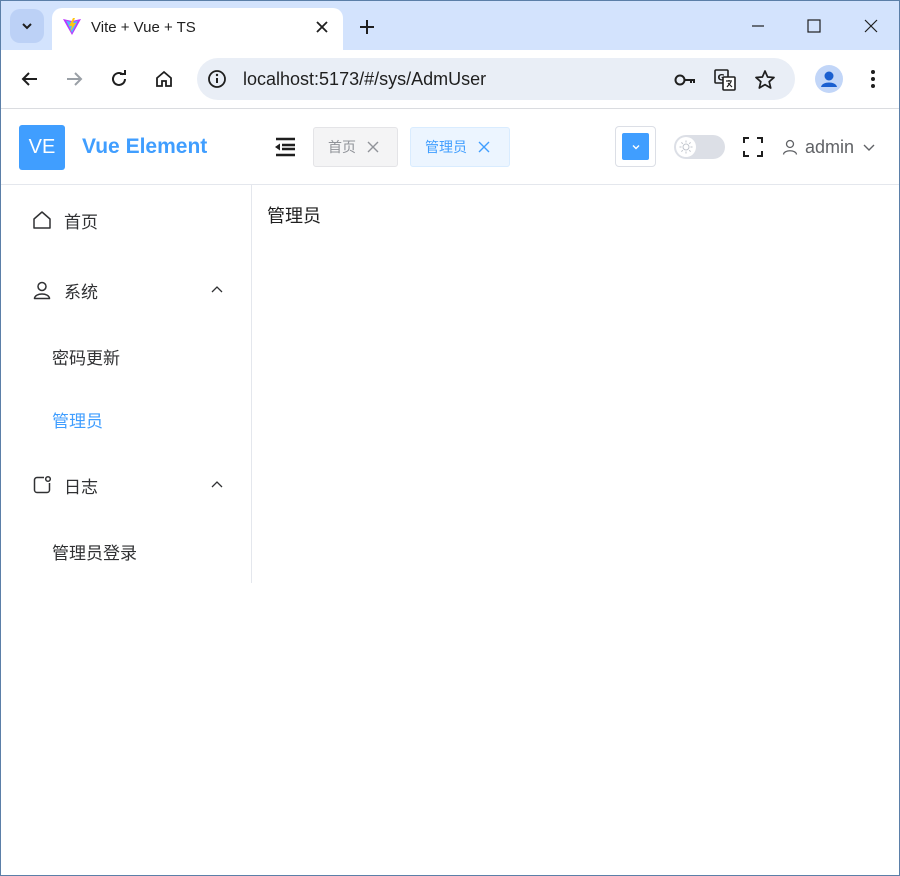 The width and height of the screenshot is (900, 876). I want to click on fullscreen-icon, so click(753, 147).